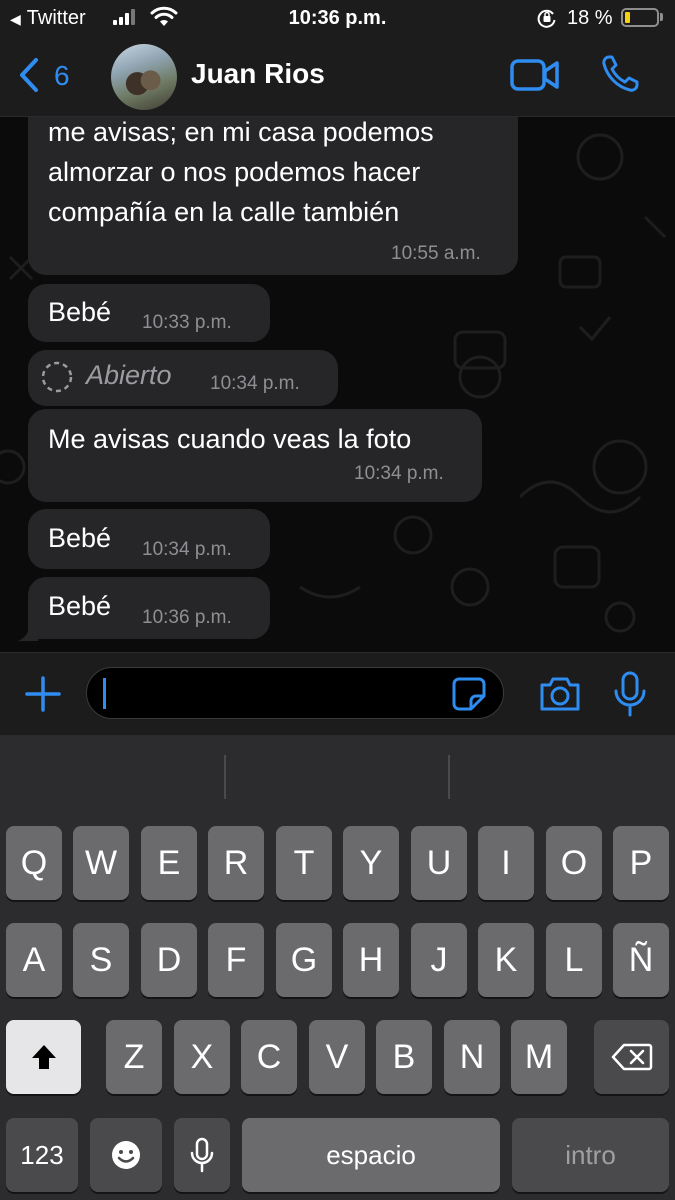 The width and height of the screenshot is (675, 1200). I want to click on backspace-key, so click(631, 1057).